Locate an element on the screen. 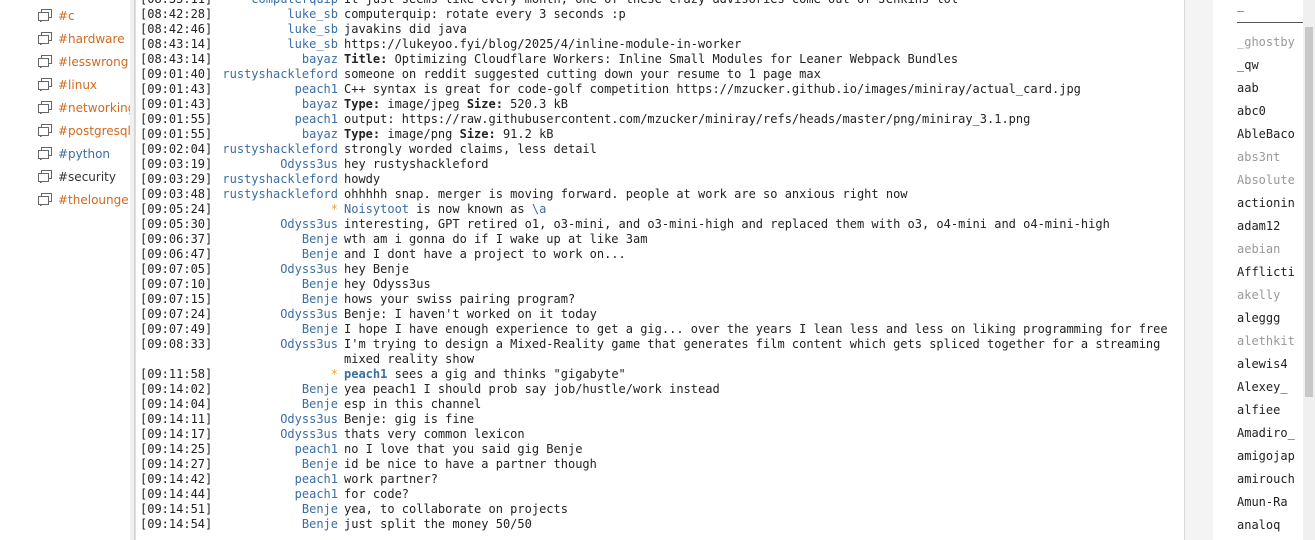 This screenshot has height=540, width=1315. action-actor: peach1 is located at coordinates (365, 374).